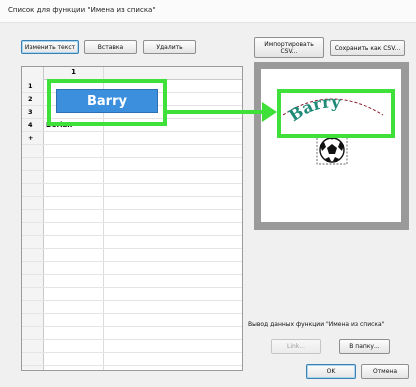 This screenshot has height=387, width=416. I want to click on ok-label: OK, so click(331, 371).